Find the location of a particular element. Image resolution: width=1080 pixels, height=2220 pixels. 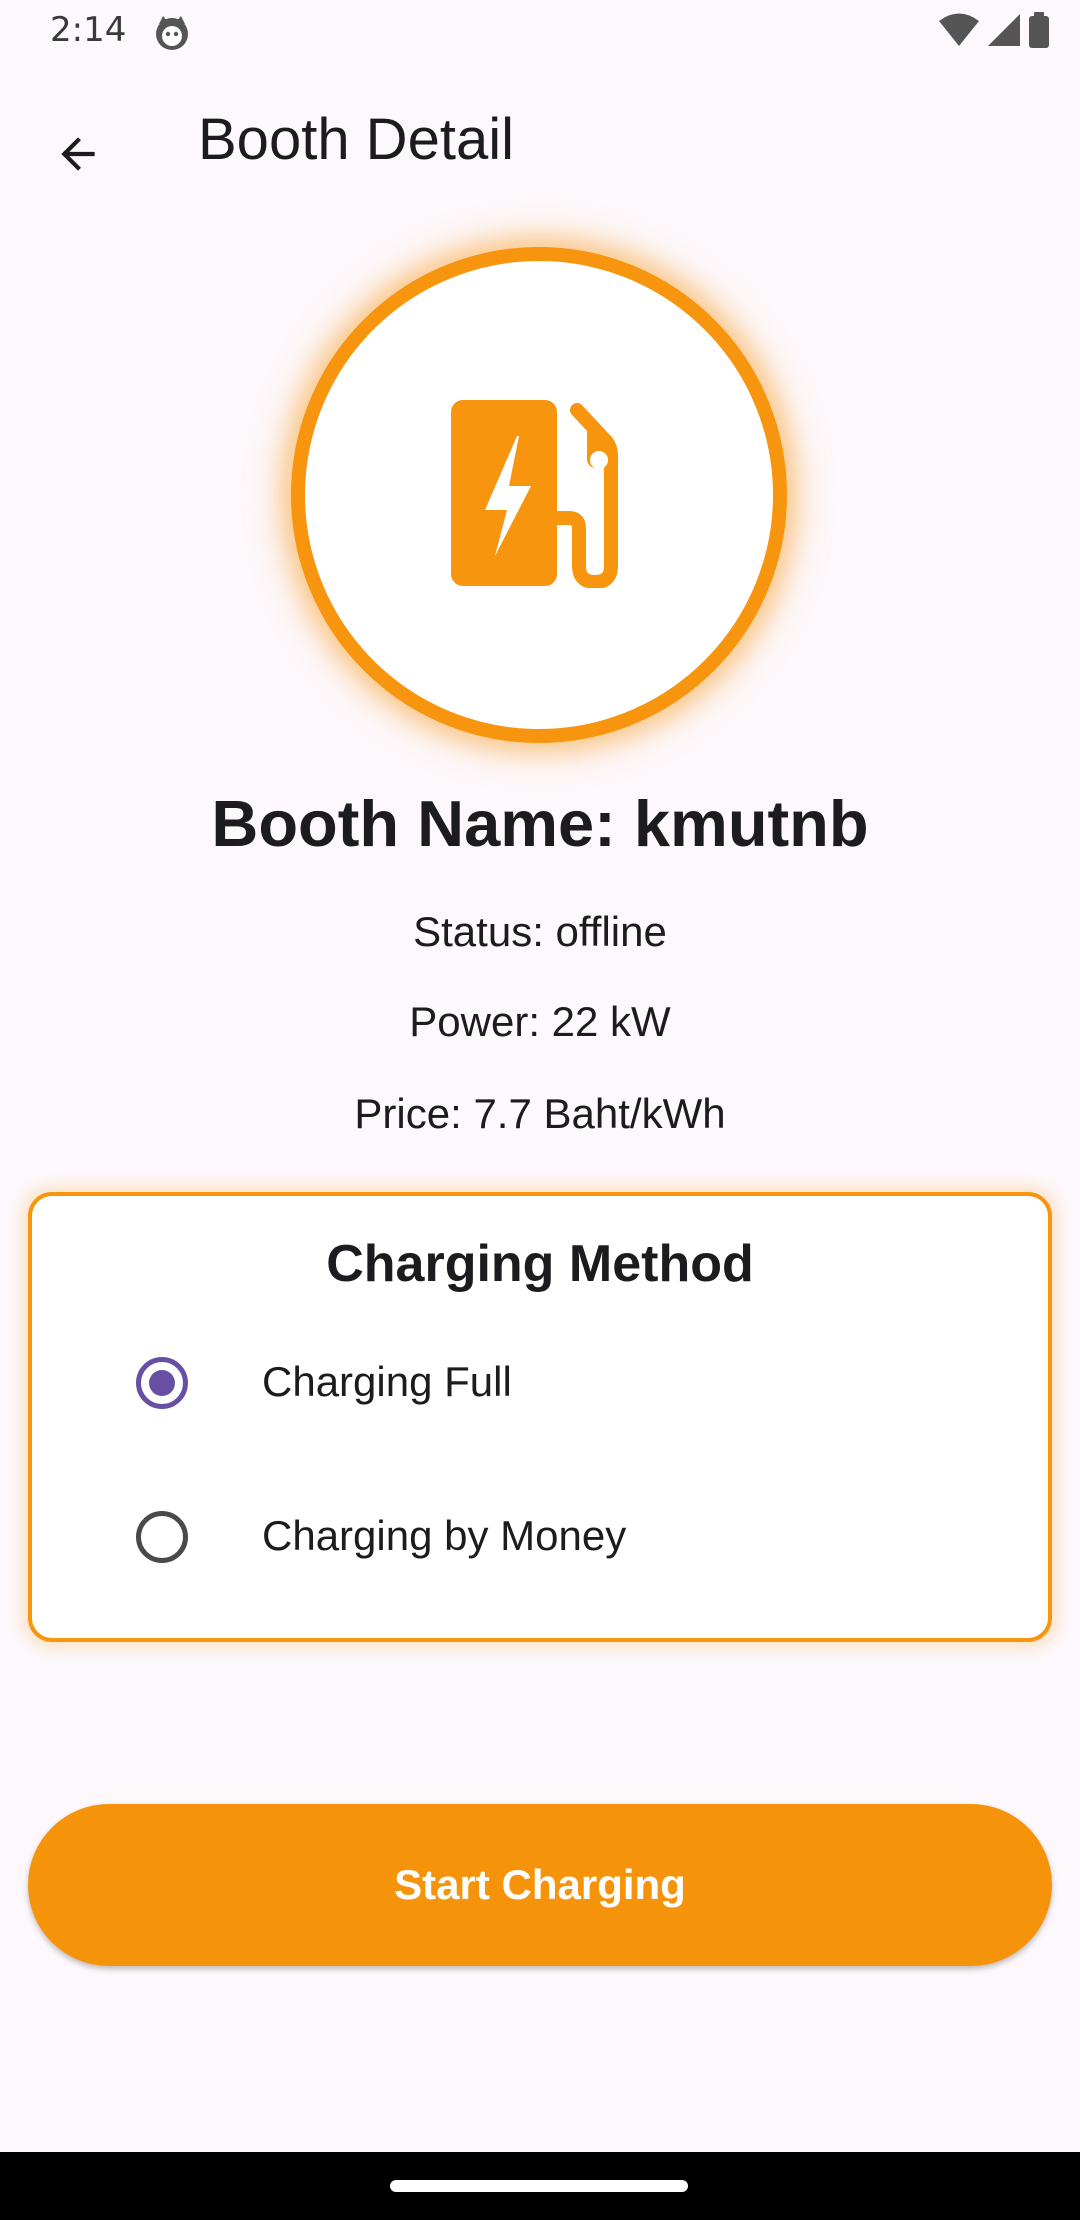

page-title: Booth Detail is located at coordinates (356, 139).